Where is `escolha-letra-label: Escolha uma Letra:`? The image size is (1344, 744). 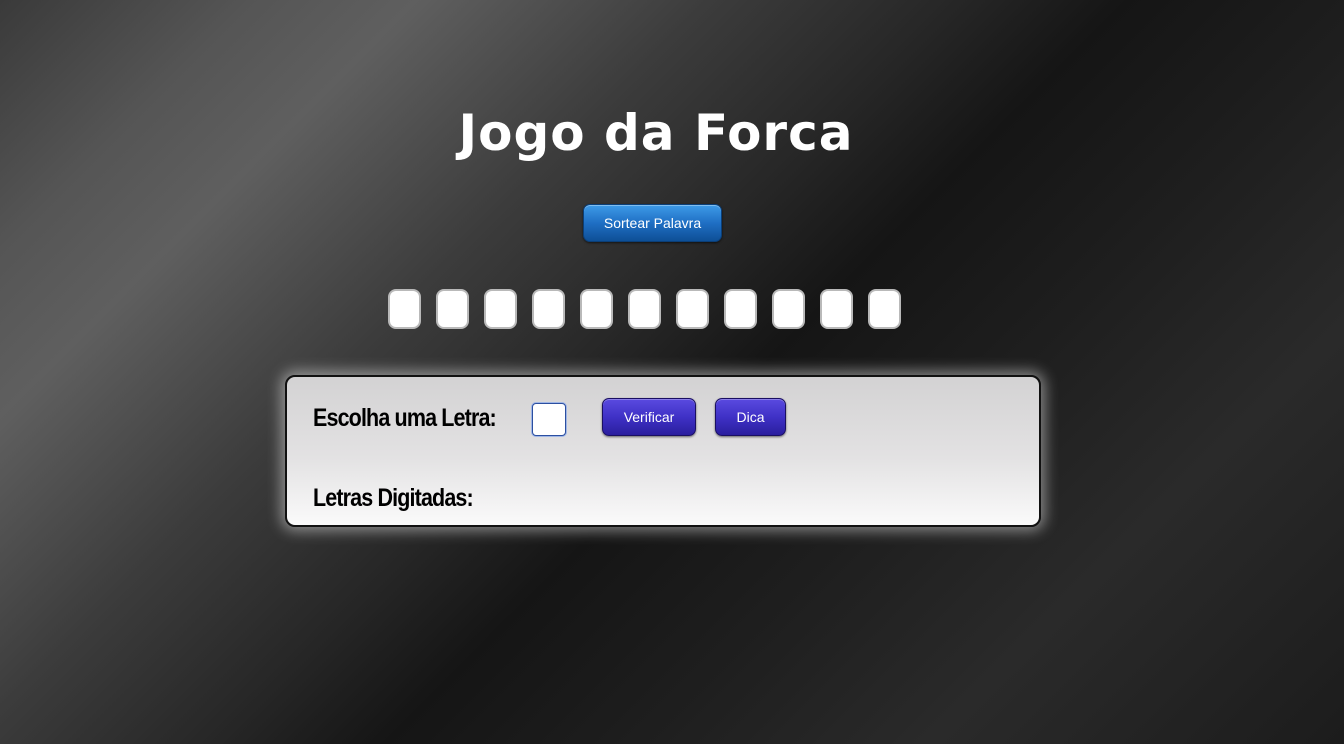 escolha-letra-label: Escolha uma Letra: is located at coordinates (405, 418).